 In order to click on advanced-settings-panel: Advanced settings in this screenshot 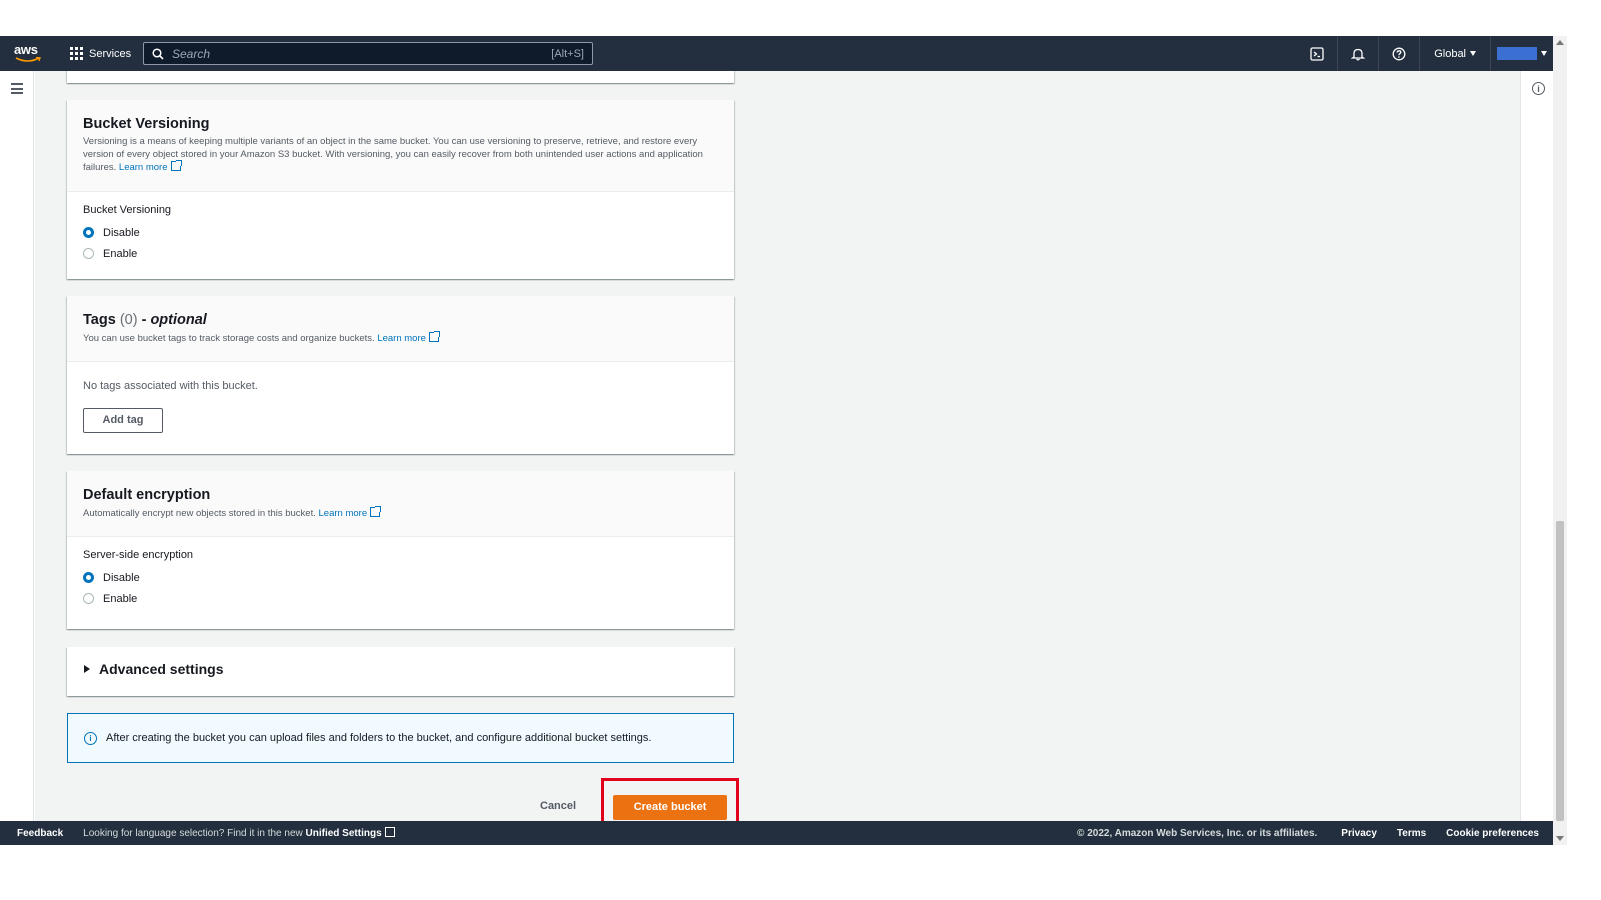, I will do `click(400, 671)`.